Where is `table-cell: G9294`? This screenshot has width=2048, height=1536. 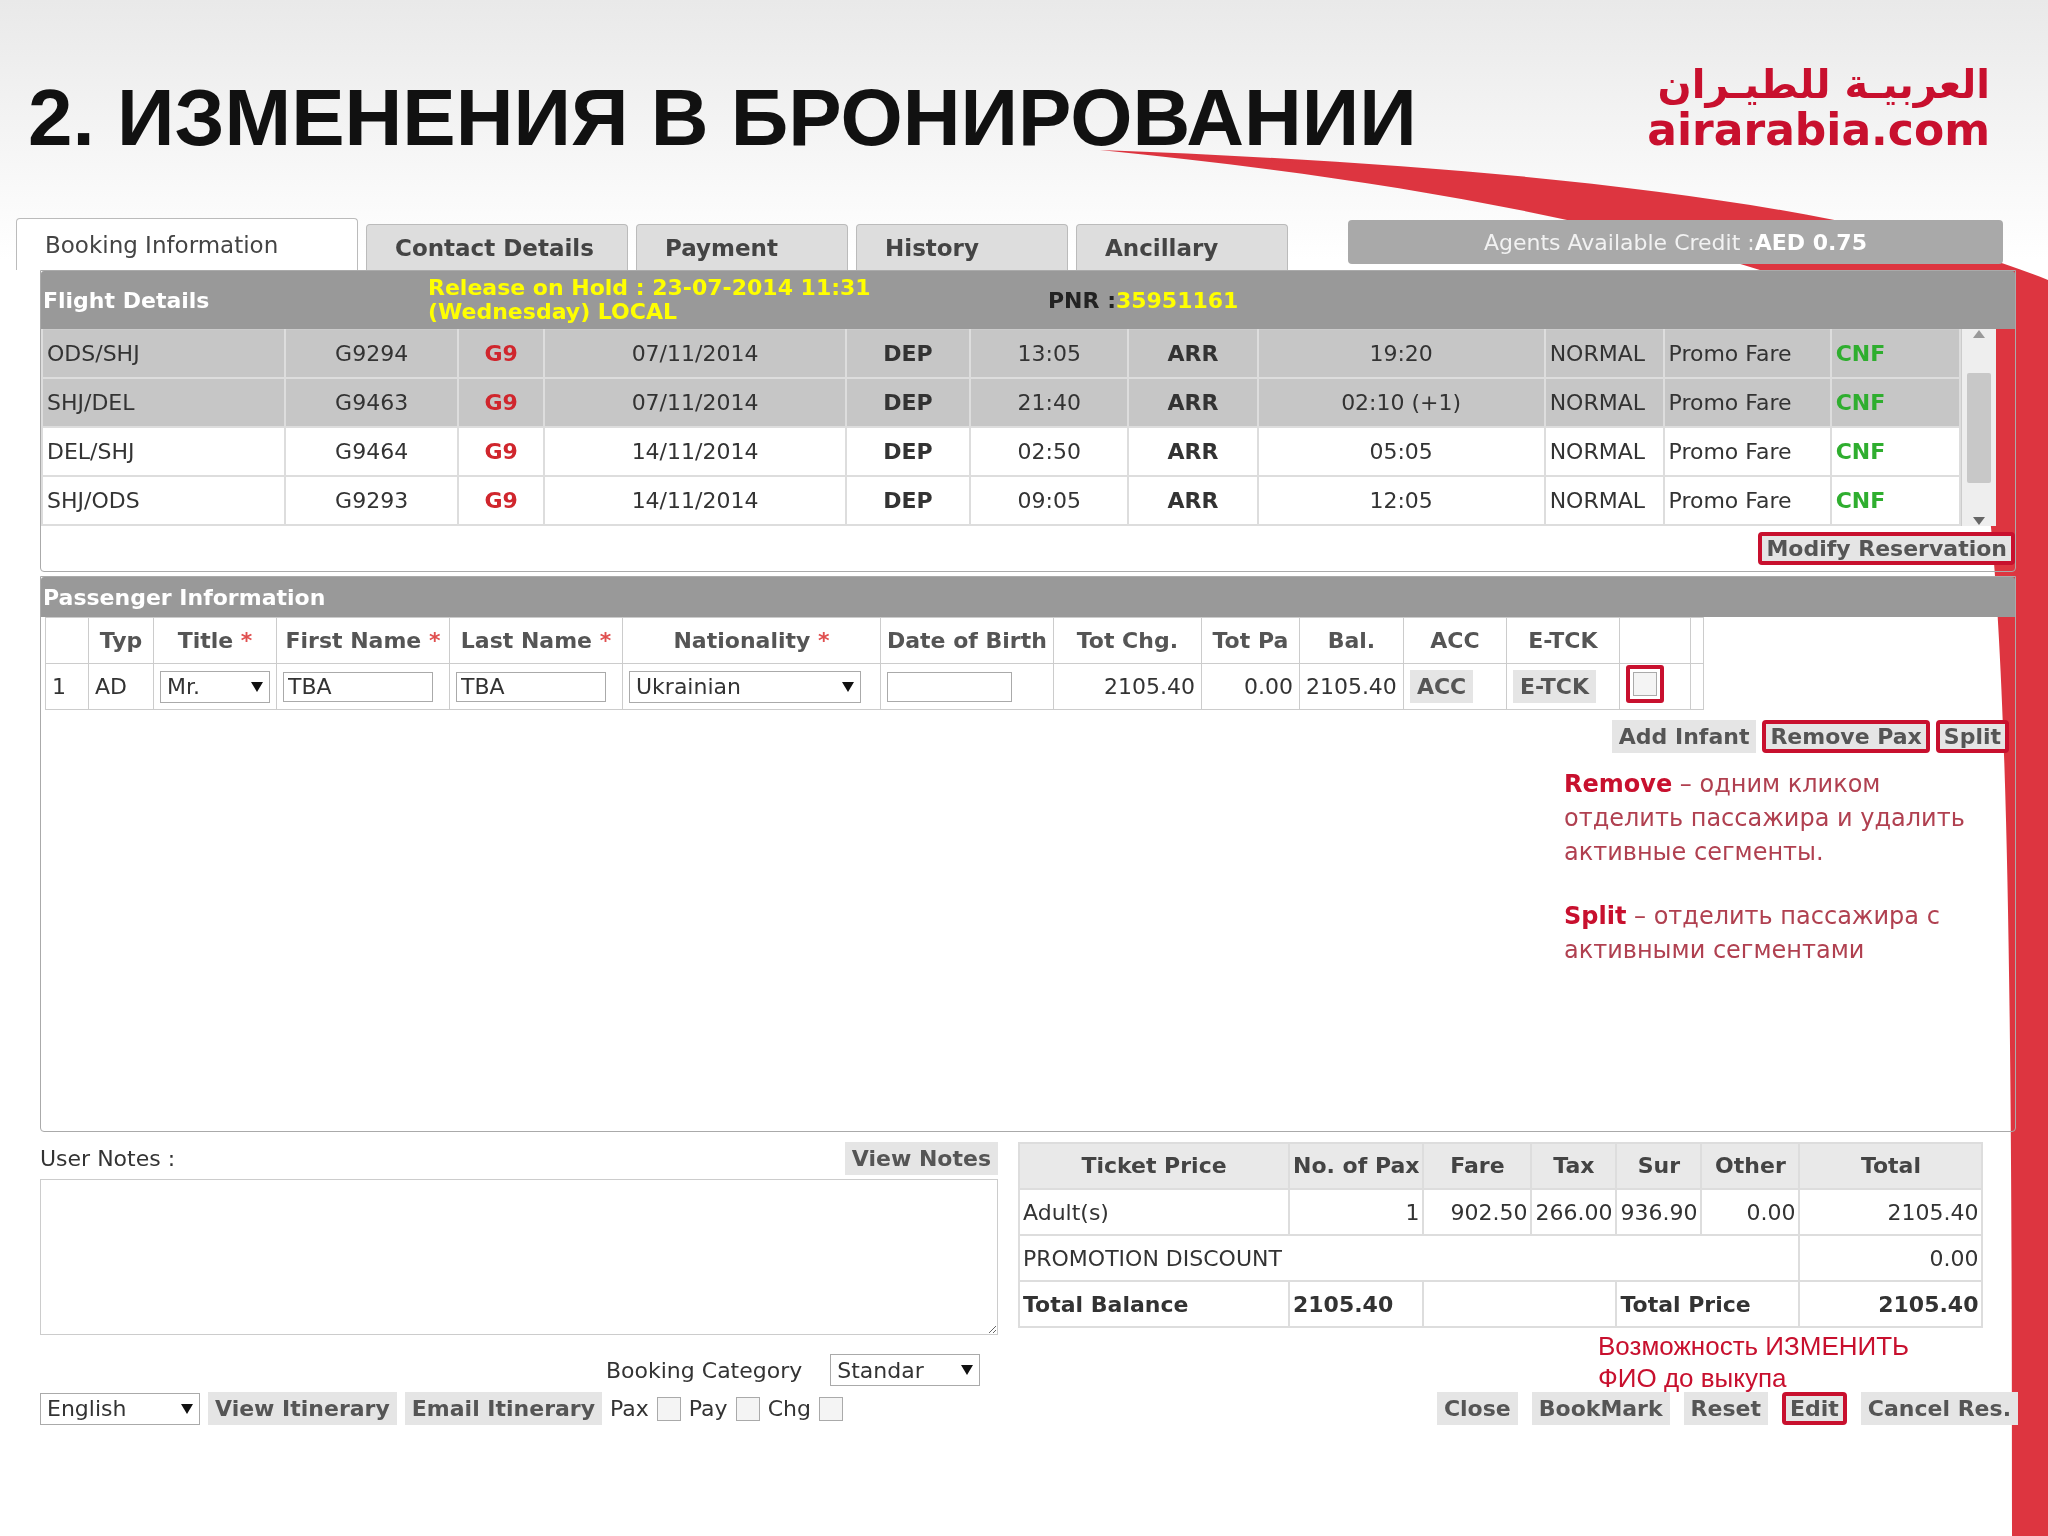 table-cell: G9294 is located at coordinates (371, 353).